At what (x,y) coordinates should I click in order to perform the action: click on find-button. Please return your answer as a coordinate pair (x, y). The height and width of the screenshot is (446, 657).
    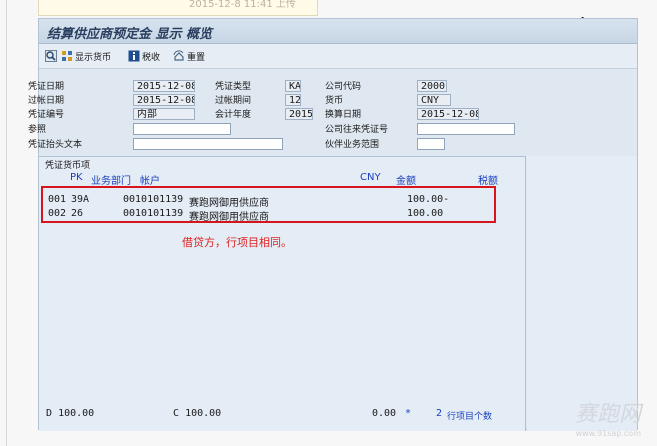
    Looking at the image, I should click on (52, 56).